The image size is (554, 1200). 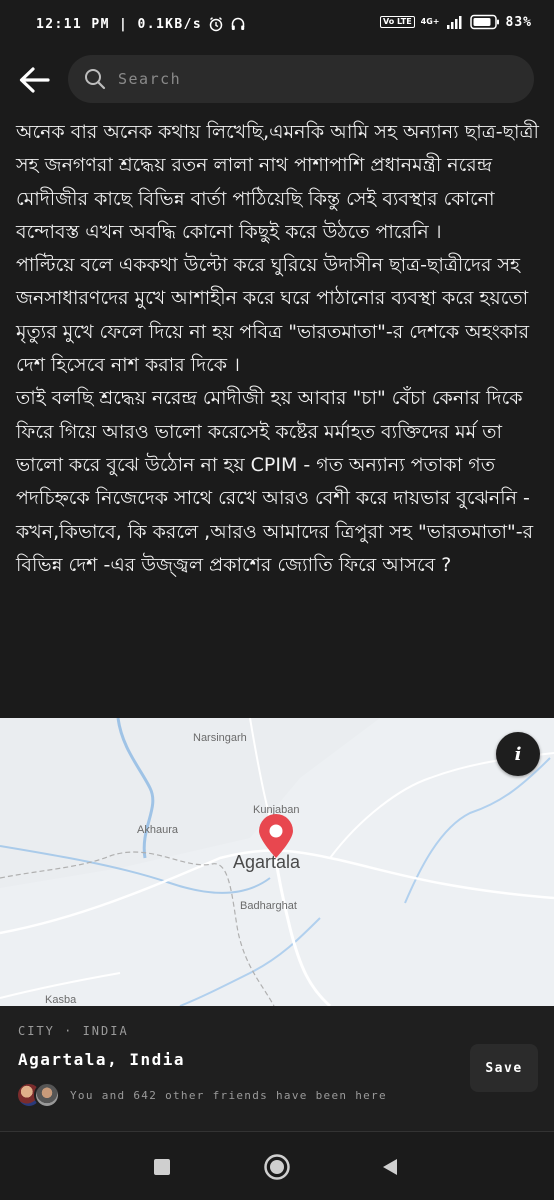 What do you see at coordinates (277, 24) in the screenshot?
I see `status-bar: 12:11 PM | 0.1KB/s Vo LTE 4G+ 83%` at bounding box center [277, 24].